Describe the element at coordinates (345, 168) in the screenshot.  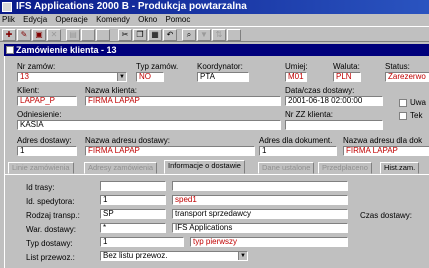
I see `tab-przedplaceno: Przedpłaceno` at that location.